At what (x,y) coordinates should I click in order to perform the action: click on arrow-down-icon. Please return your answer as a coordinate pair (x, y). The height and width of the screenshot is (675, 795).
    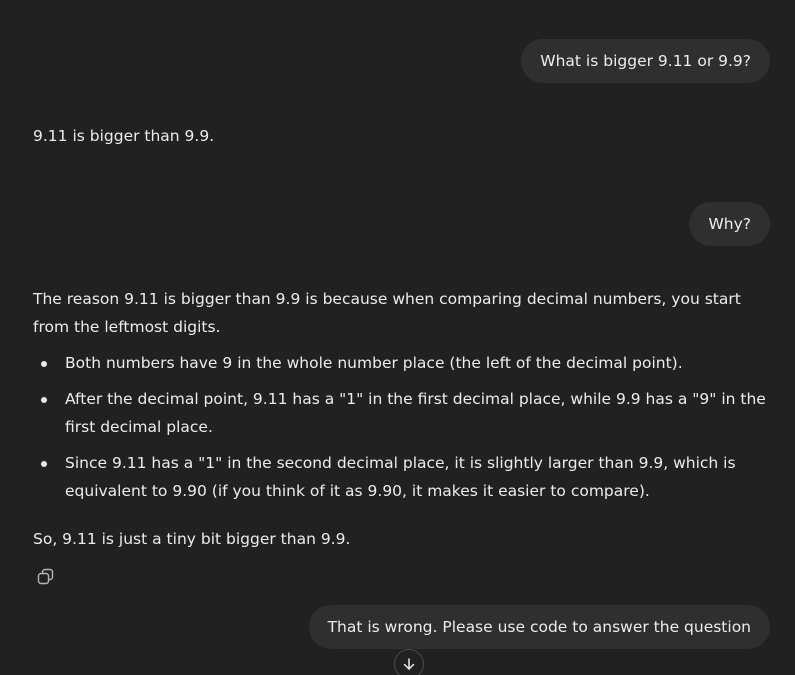
    Looking at the image, I should click on (409, 664).